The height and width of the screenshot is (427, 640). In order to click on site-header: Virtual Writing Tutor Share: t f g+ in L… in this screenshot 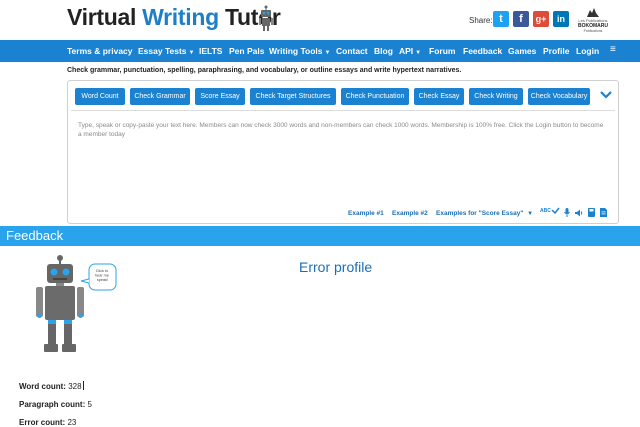, I will do `click(320, 20)`.